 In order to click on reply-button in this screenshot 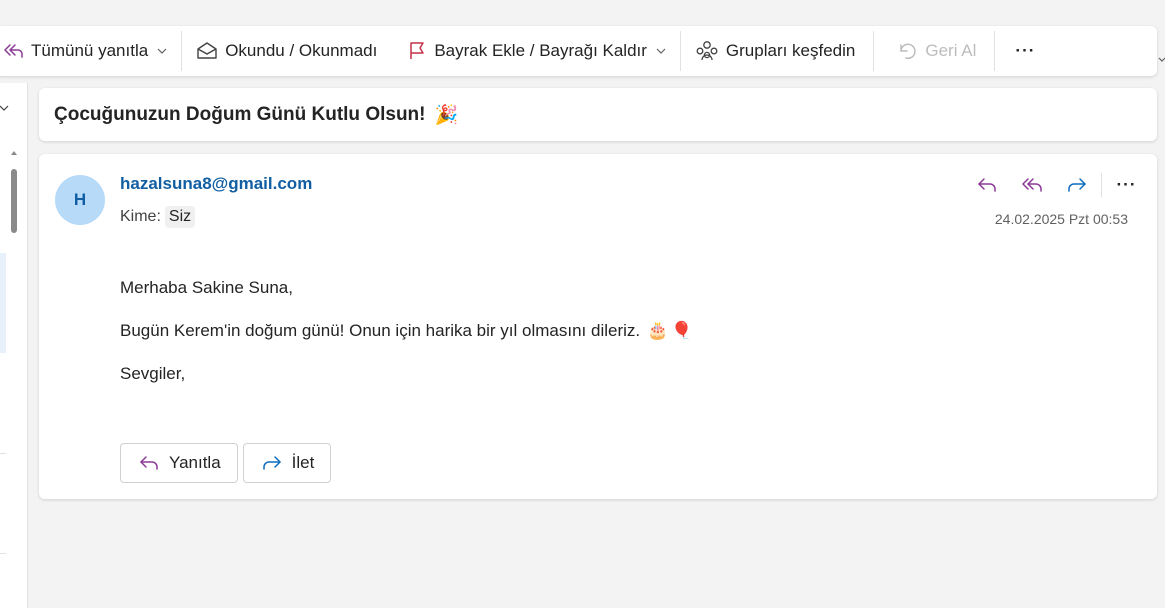, I will do `click(986, 185)`.